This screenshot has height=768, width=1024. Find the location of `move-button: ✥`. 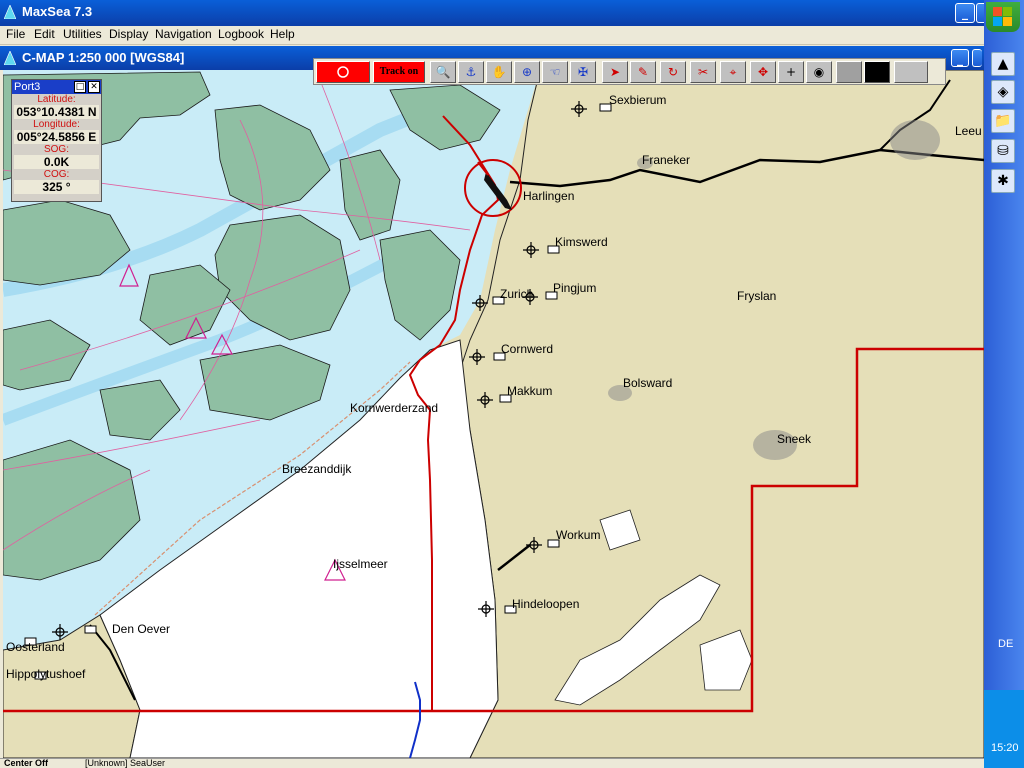

move-button: ✥ is located at coordinates (763, 72).